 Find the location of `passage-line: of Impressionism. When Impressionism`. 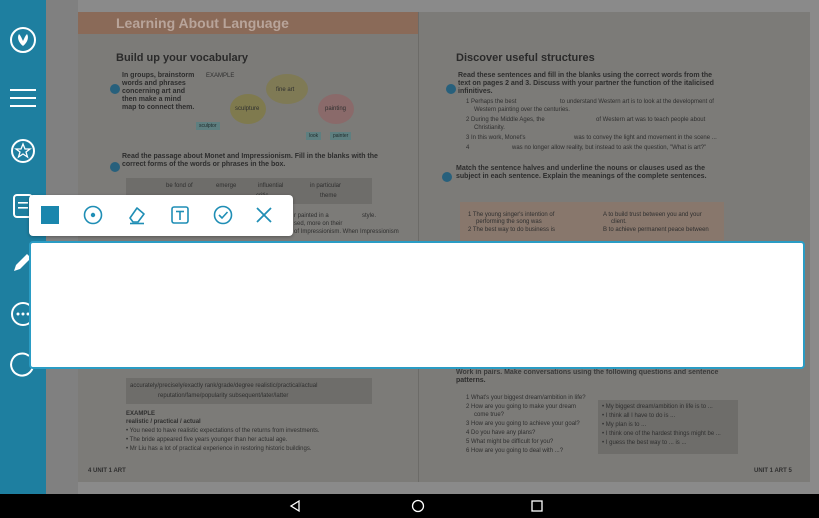

passage-line: of Impressionism. When Impressionism is located at coordinates (346, 232).